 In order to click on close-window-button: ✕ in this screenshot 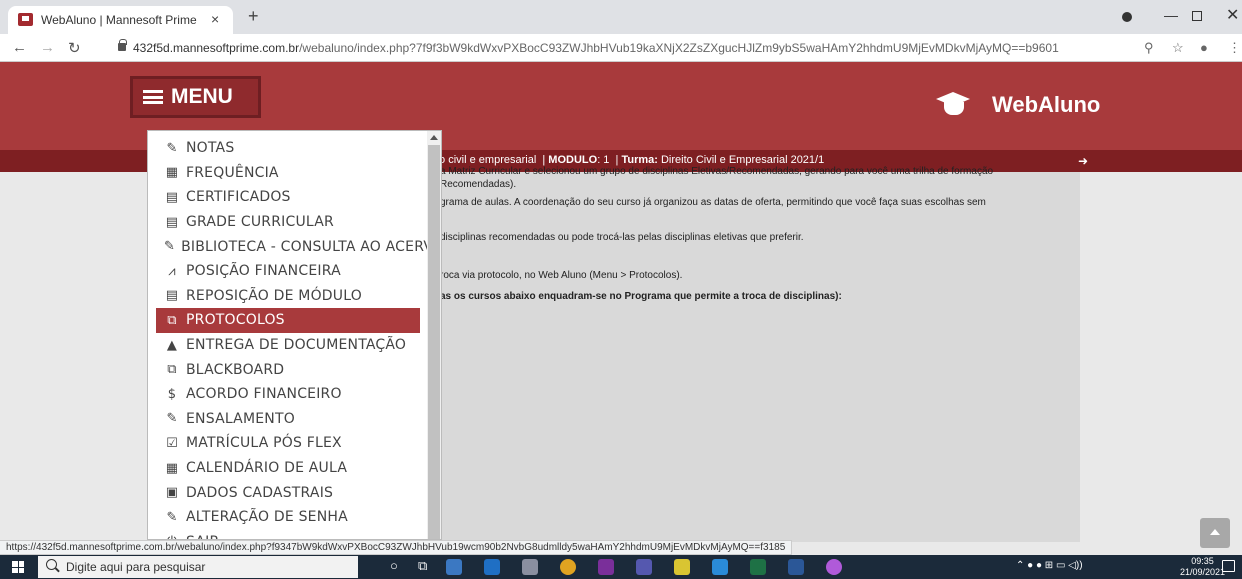, I will do `click(1232, 15)`.